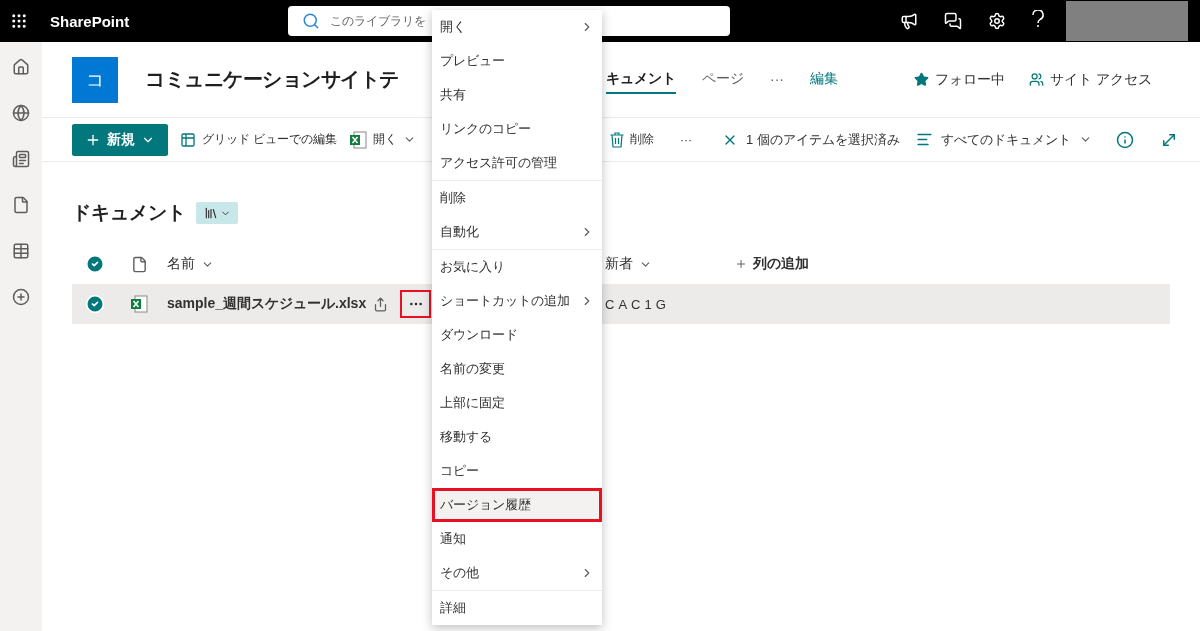 The height and width of the screenshot is (631, 1200). Describe the element at coordinates (129, 213) in the screenshot. I see `library-title: ドキュメント` at that location.